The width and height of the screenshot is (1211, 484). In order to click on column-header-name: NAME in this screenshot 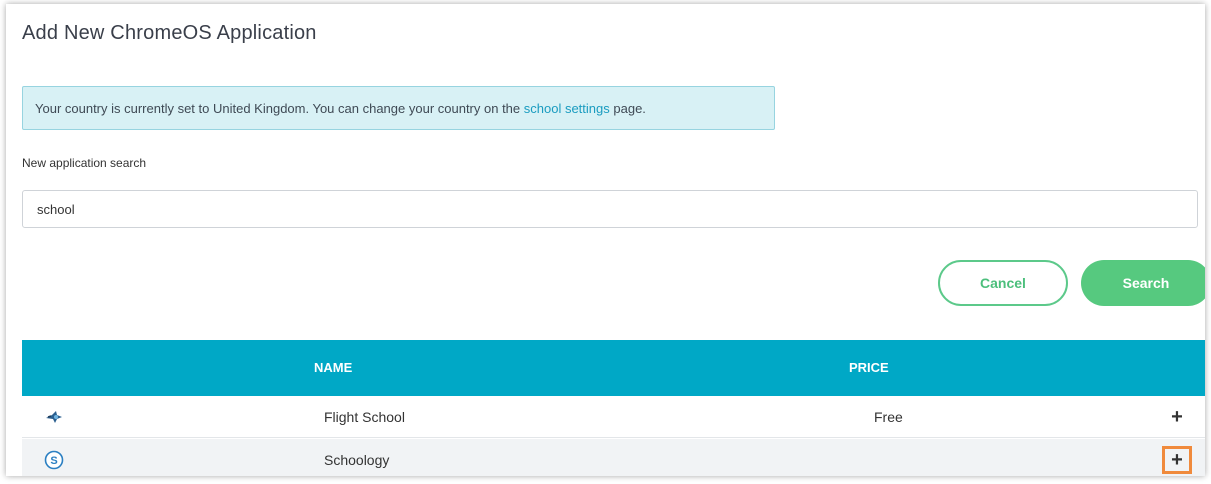, I will do `click(333, 367)`.